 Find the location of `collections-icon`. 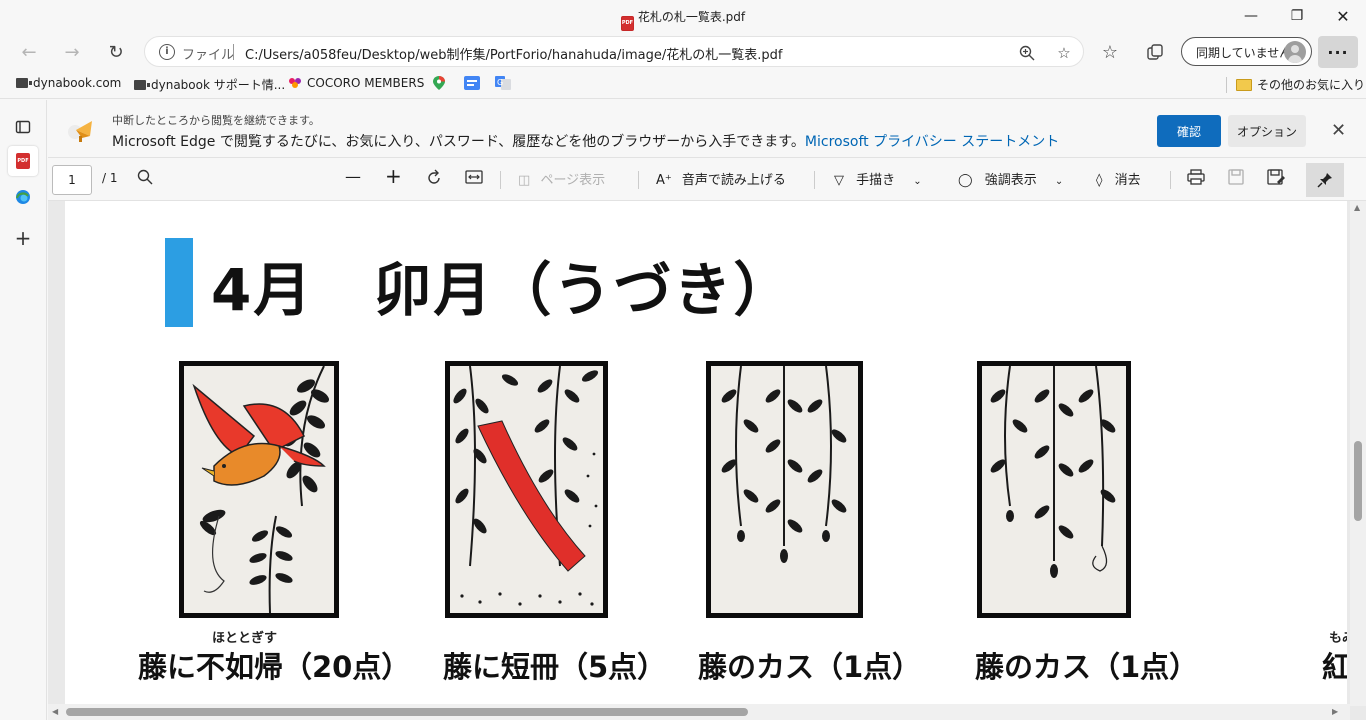

collections-icon is located at coordinates (1155, 52).